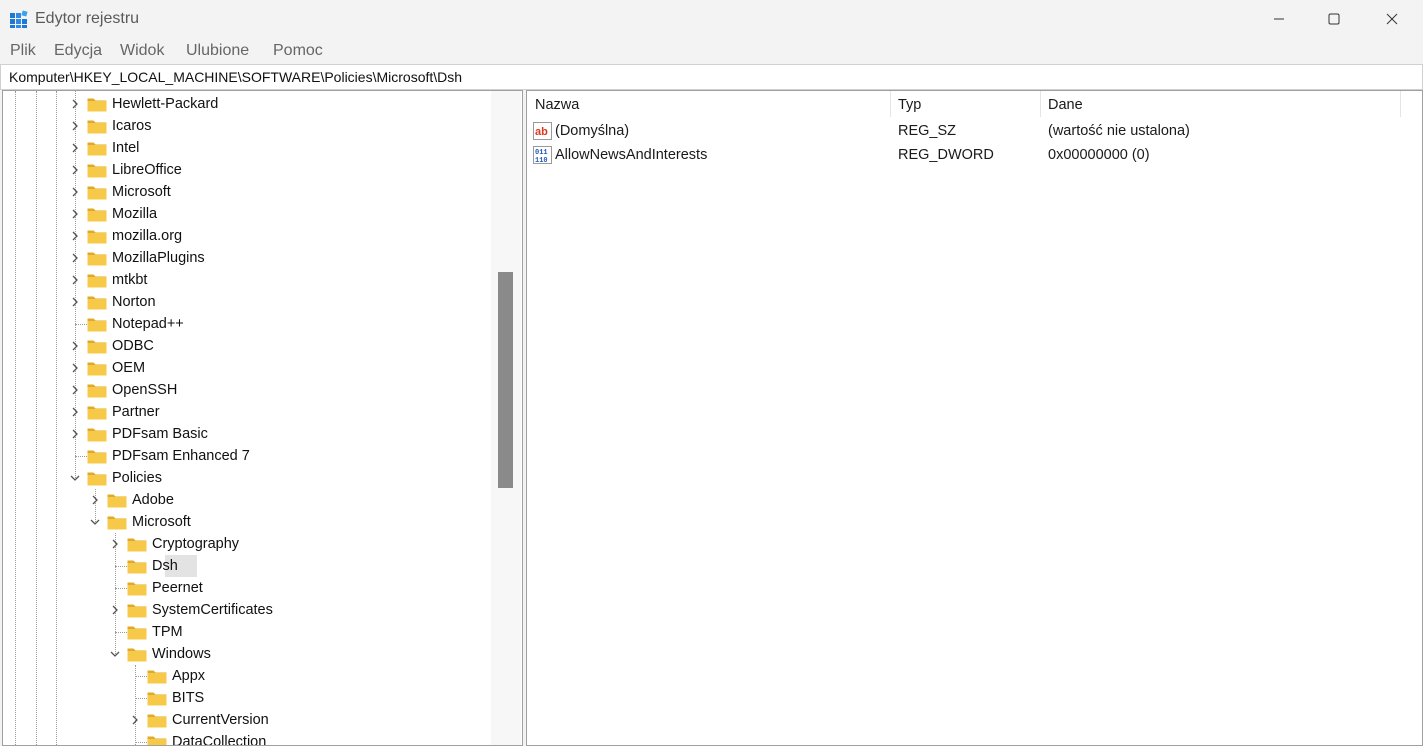  What do you see at coordinates (246, 544) in the screenshot?
I see `tree-node: Cryptography` at bounding box center [246, 544].